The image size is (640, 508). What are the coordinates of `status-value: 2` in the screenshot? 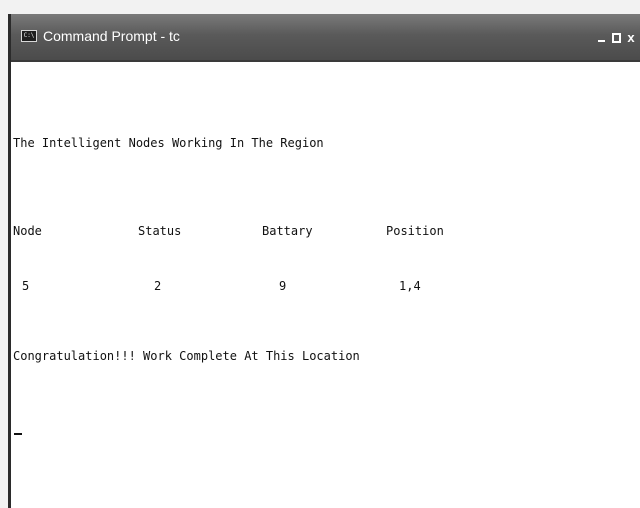 It's located at (158, 286).